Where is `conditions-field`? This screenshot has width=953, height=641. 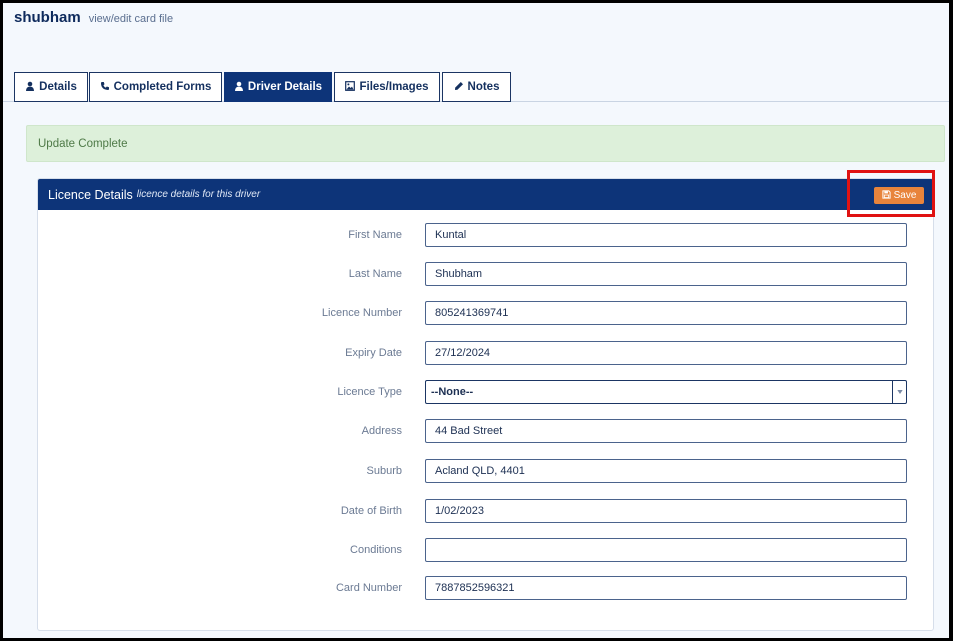
conditions-field is located at coordinates (666, 550).